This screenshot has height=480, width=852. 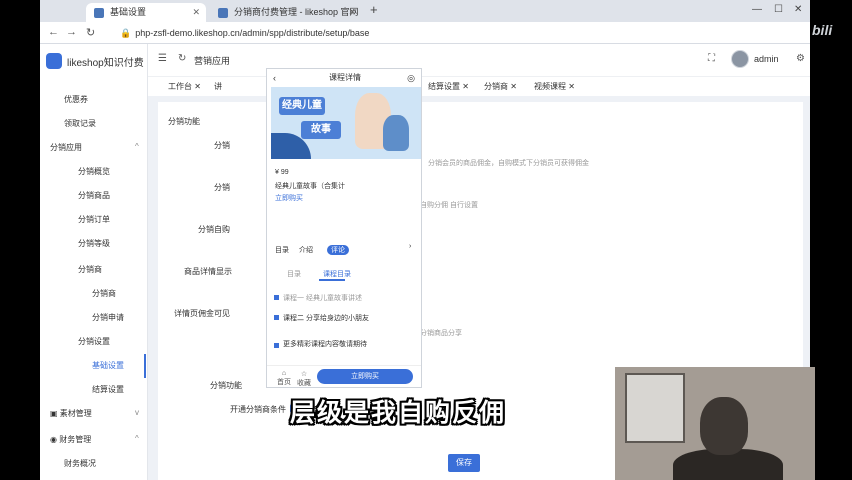 What do you see at coordinates (208, 271) in the screenshot?
I see `form-label: 商品详情显示` at bounding box center [208, 271].